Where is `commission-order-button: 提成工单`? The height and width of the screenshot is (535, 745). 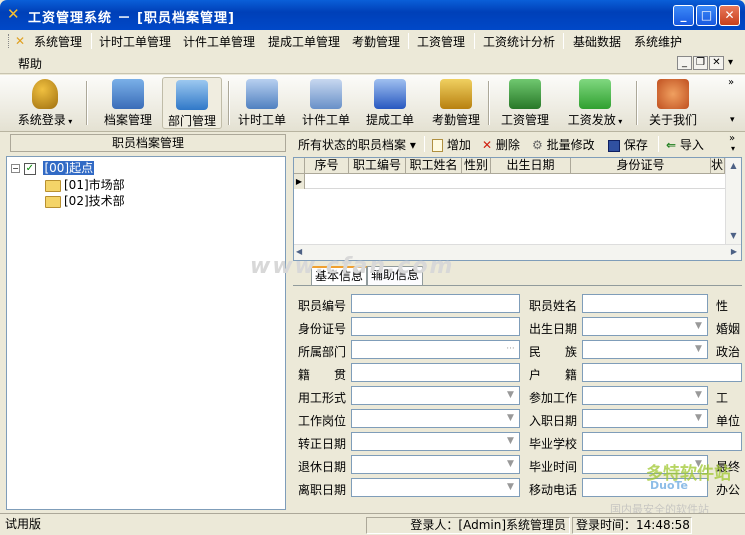
commission-order-button: 提成工单 is located at coordinates (390, 103).